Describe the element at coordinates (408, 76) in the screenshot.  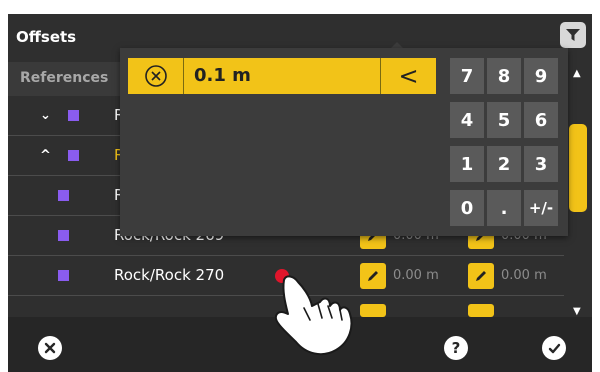
I see `backspace-button: <` at that location.